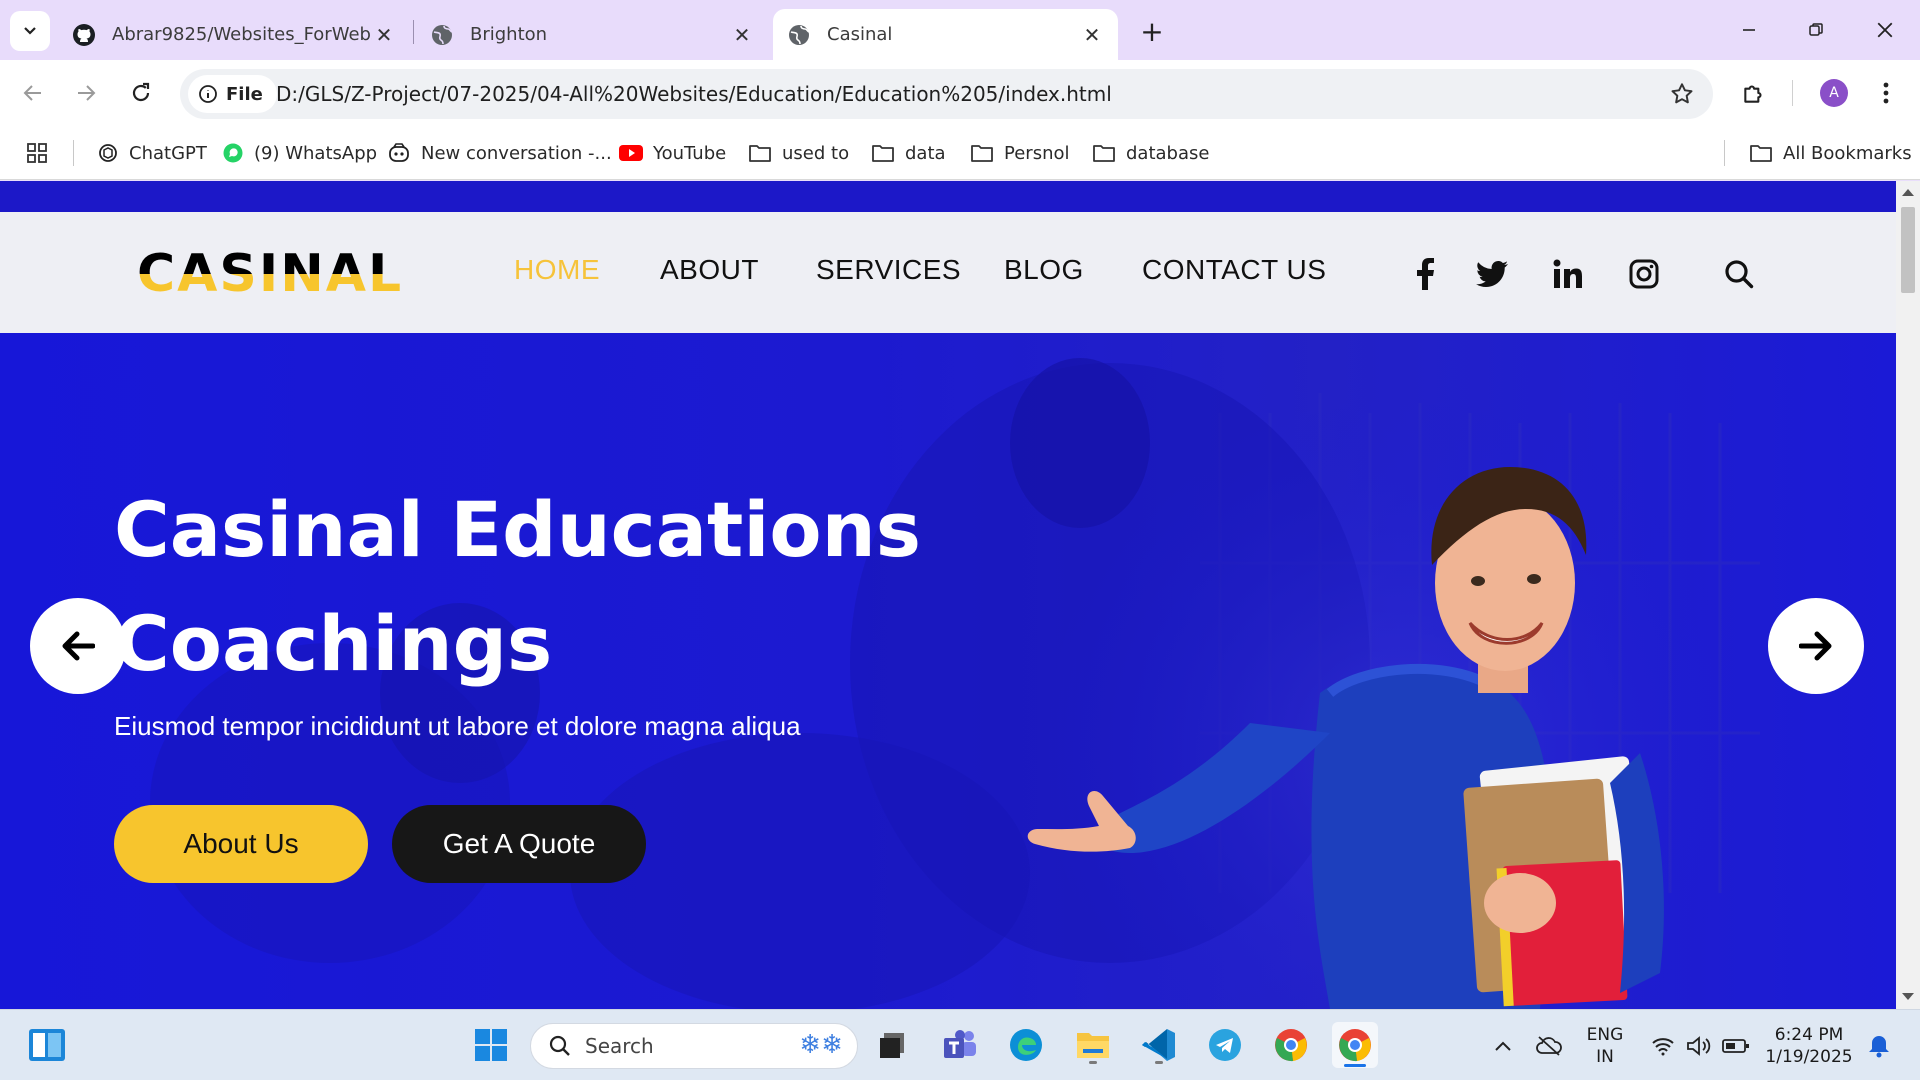 This screenshot has width=1920, height=1080. Describe the element at coordinates (1152, 31) in the screenshot. I see `new-tab-button: +` at that location.